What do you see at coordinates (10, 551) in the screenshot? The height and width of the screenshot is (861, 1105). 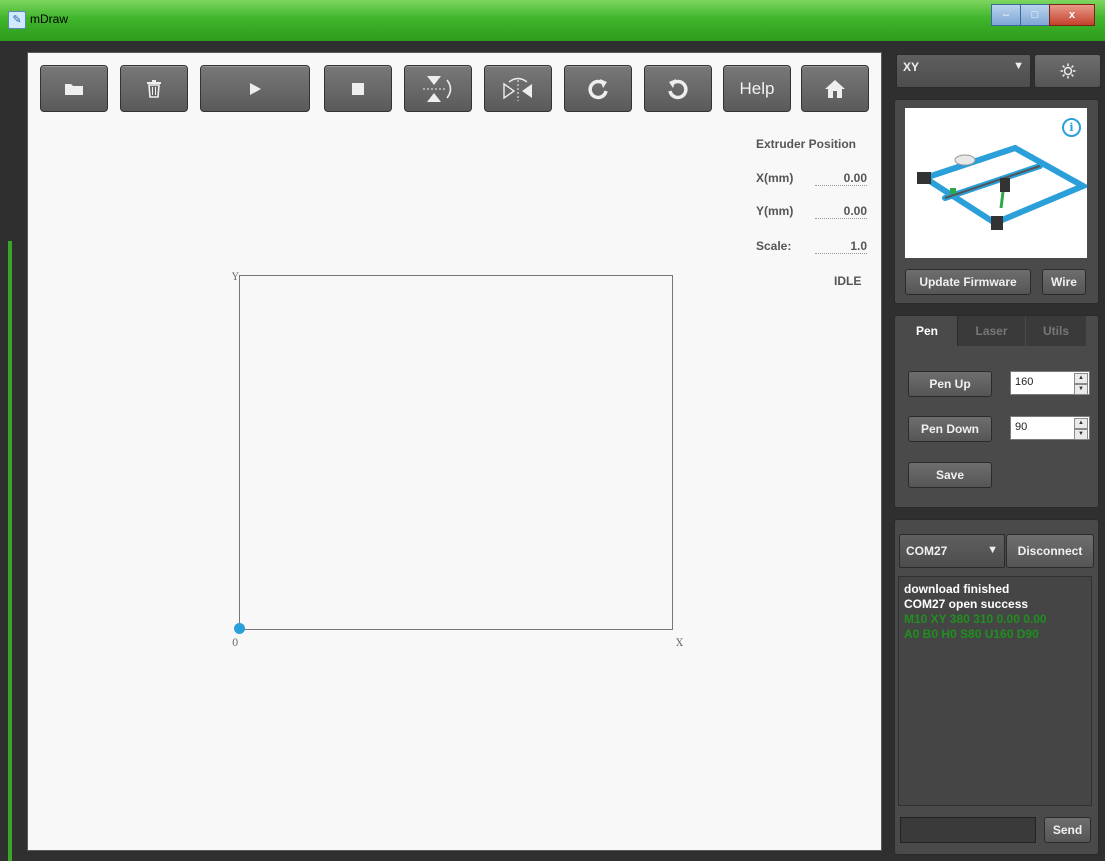 I see `frame-accent` at bounding box center [10, 551].